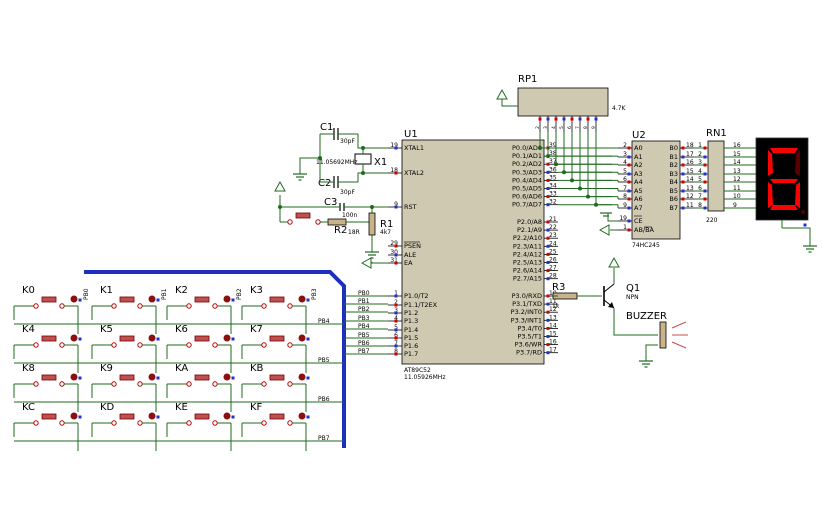  What do you see at coordinates (796, 233) in the screenshot?
I see `wire` at bounding box center [796, 233].